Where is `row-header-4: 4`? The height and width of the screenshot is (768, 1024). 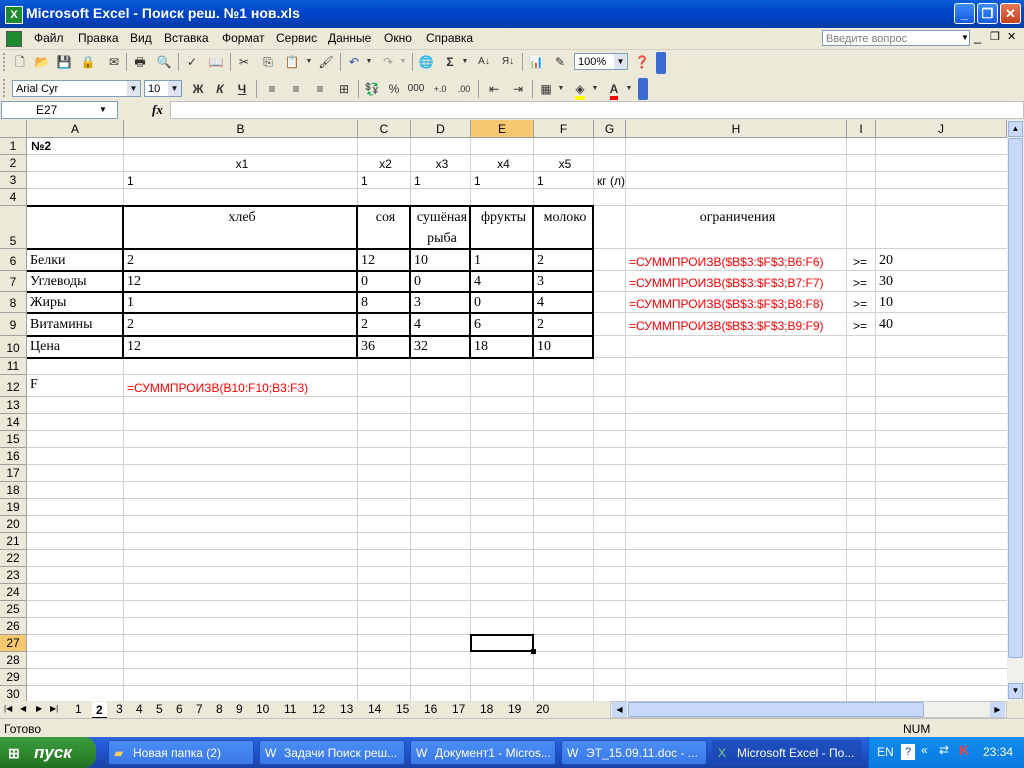 row-header-4: 4 is located at coordinates (13, 197).